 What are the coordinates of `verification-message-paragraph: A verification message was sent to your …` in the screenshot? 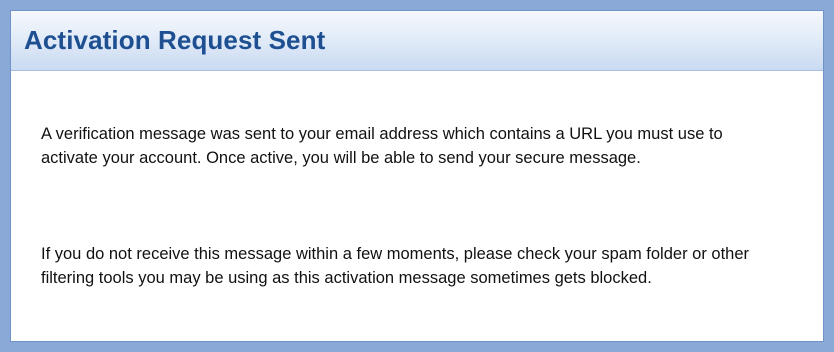 It's located at (382, 146).